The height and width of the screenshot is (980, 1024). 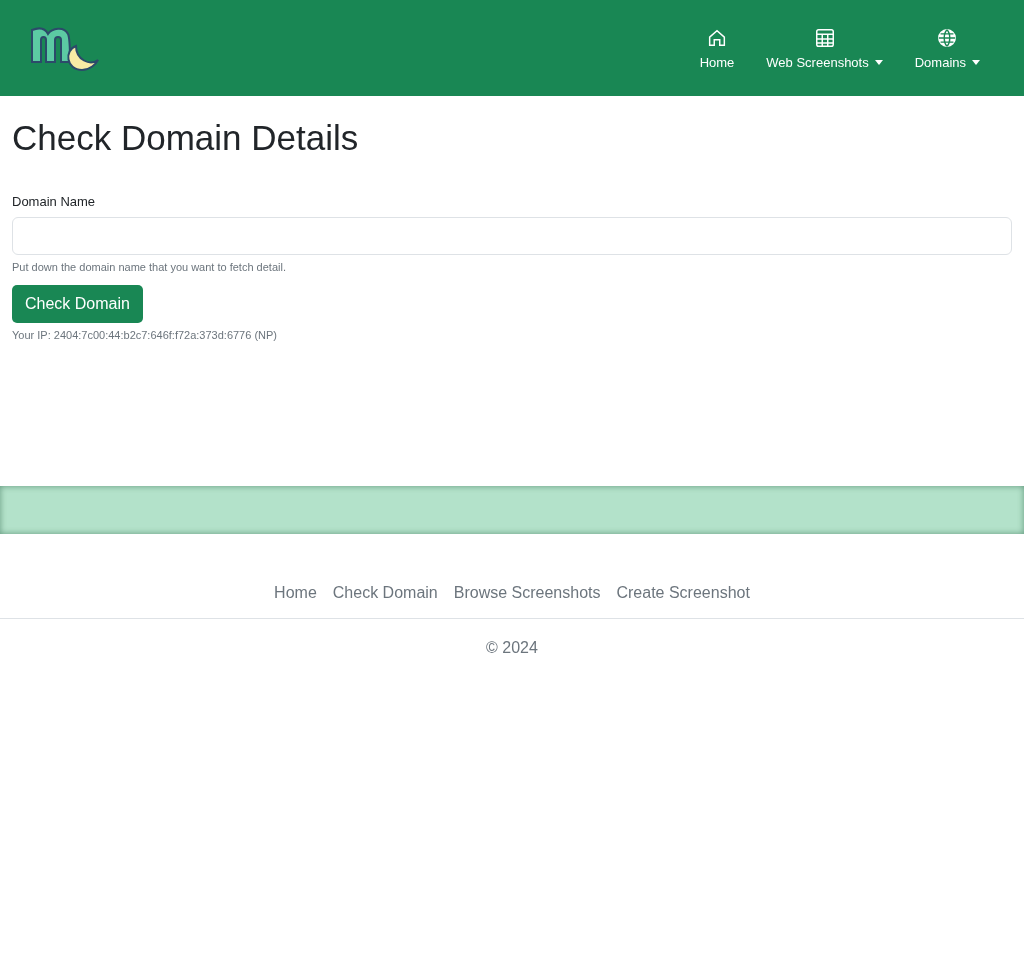 I want to click on page-title: Check Domain Details, so click(x=186, y=138).